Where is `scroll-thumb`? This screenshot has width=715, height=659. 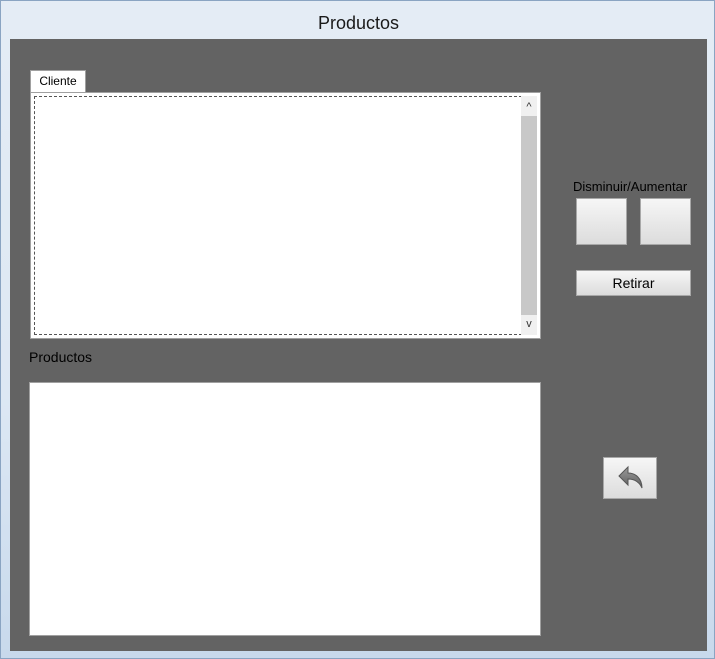
scroll-thumb is located at coordinates (529, 215).